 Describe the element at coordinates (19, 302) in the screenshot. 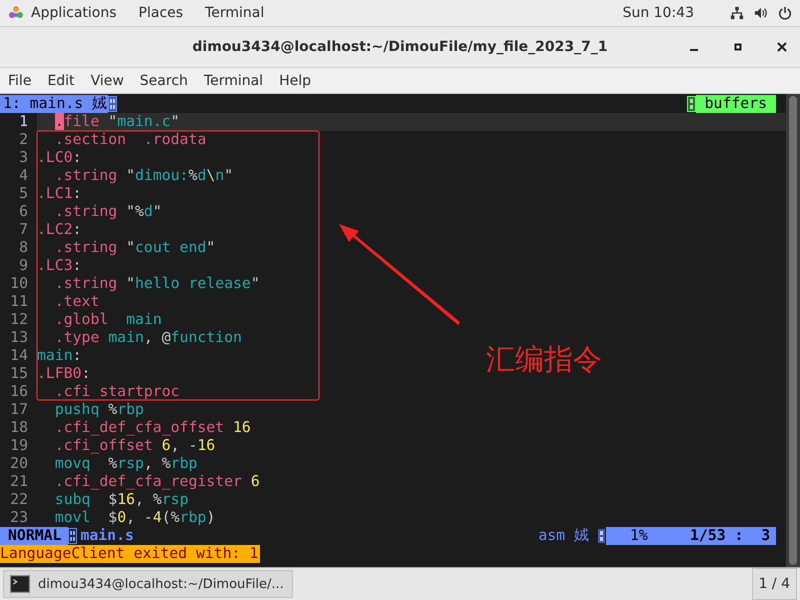

I see `line-number: 11` at that location.